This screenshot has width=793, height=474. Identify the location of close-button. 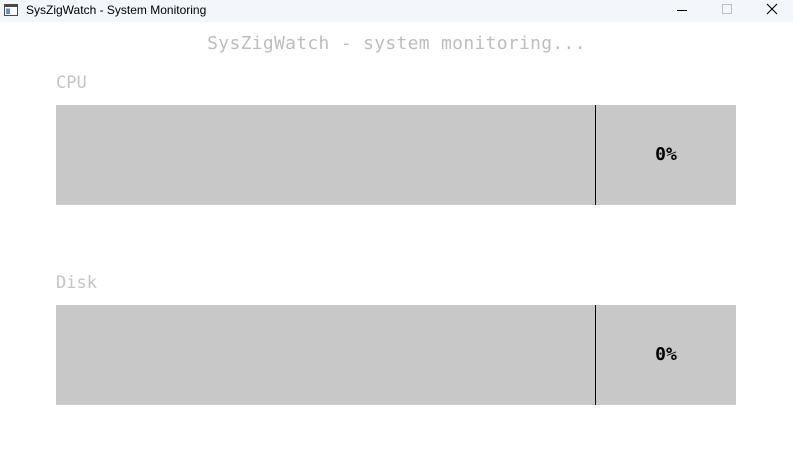
(771, 11).